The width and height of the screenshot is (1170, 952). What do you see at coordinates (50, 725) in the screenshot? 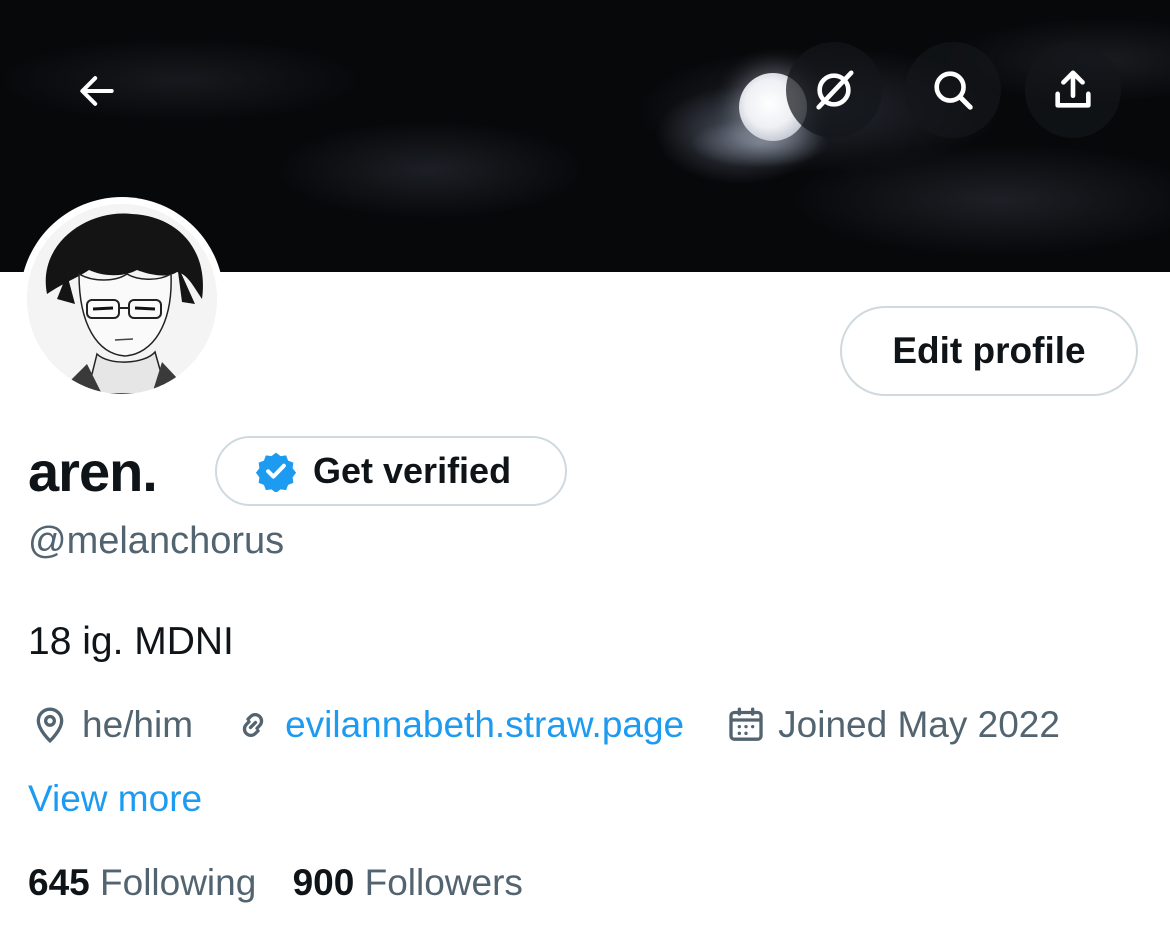
I see `location-pin-icon` at bounding box center [50, 725].